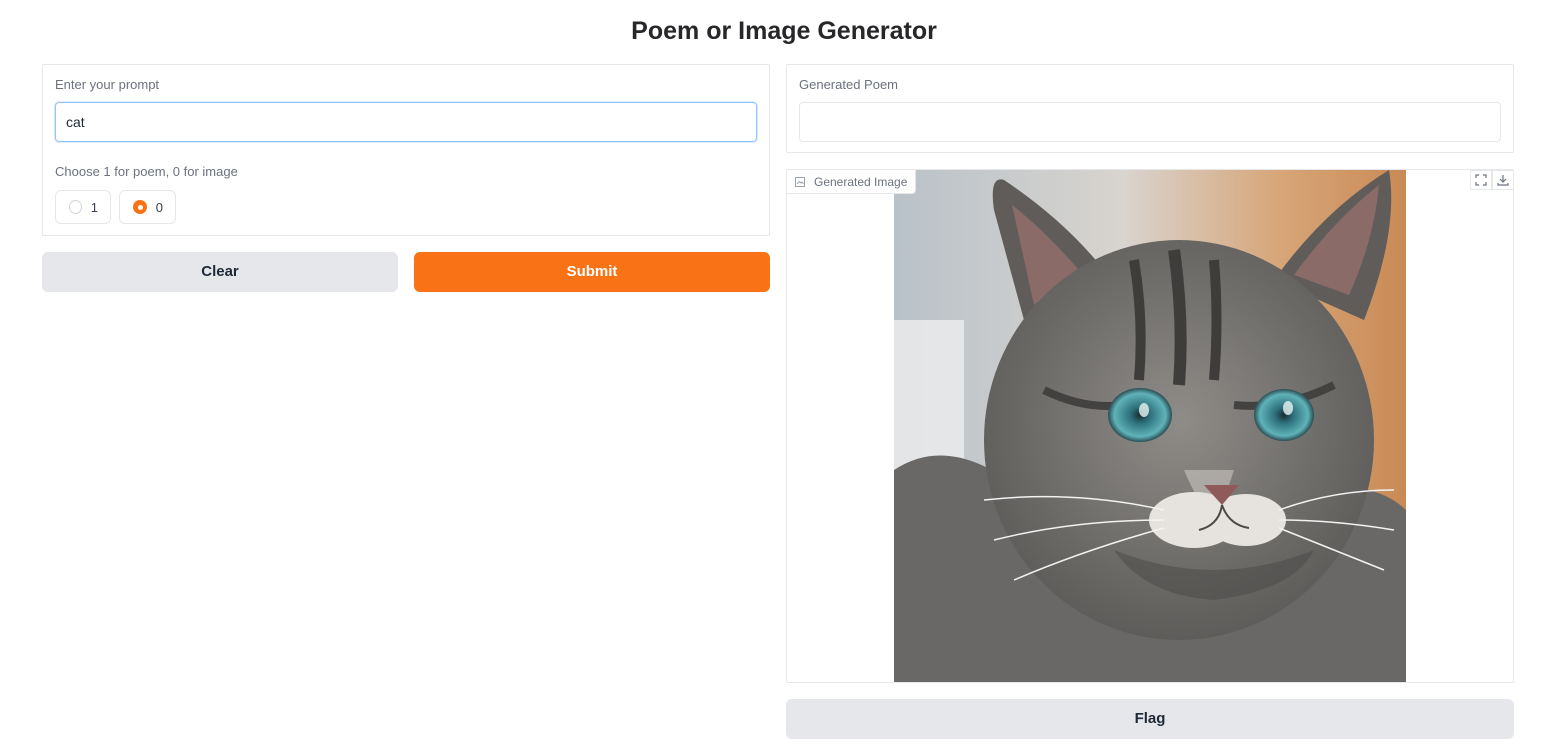 The width and height of the screenshot is (1568, 739). What do you see at coordinates (592, 272) in the screenshot?
I see `submit-button: Submit` at bounding box center [592, 272].